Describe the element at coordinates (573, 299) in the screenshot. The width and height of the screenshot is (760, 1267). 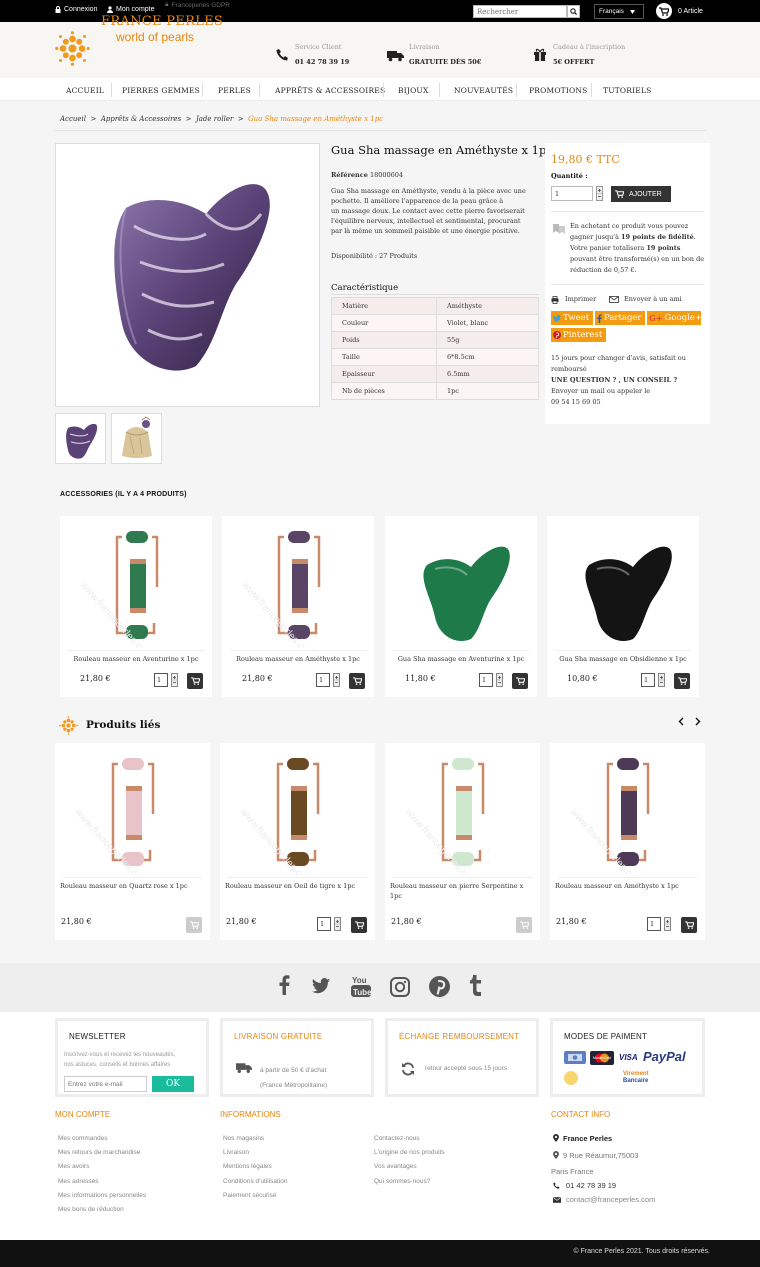
I see `print-link: Imprimer` at that location.